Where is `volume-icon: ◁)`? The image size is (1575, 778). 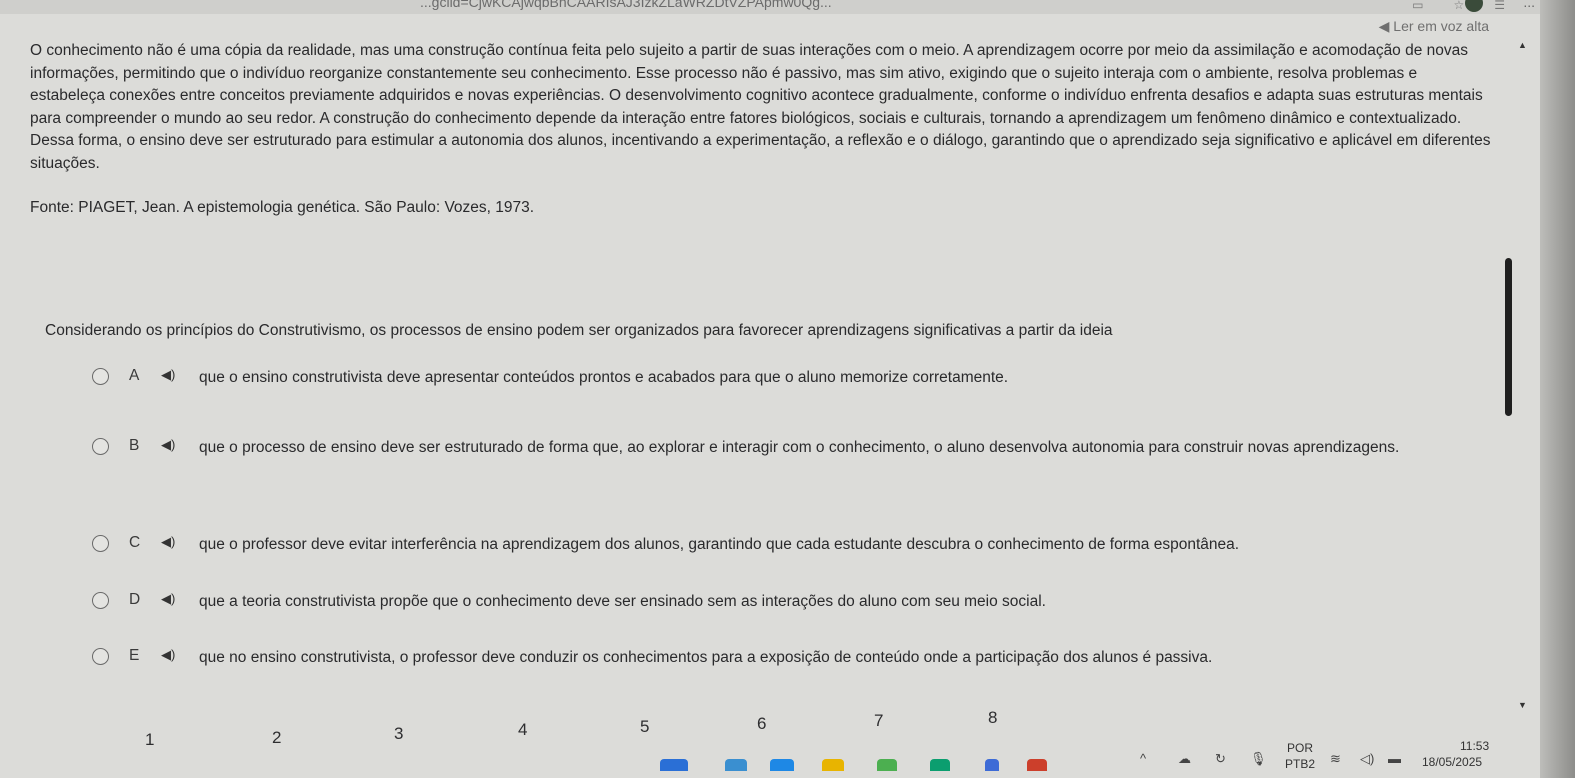
volume-icon: ◁) is located at coordinates (1367, 759).